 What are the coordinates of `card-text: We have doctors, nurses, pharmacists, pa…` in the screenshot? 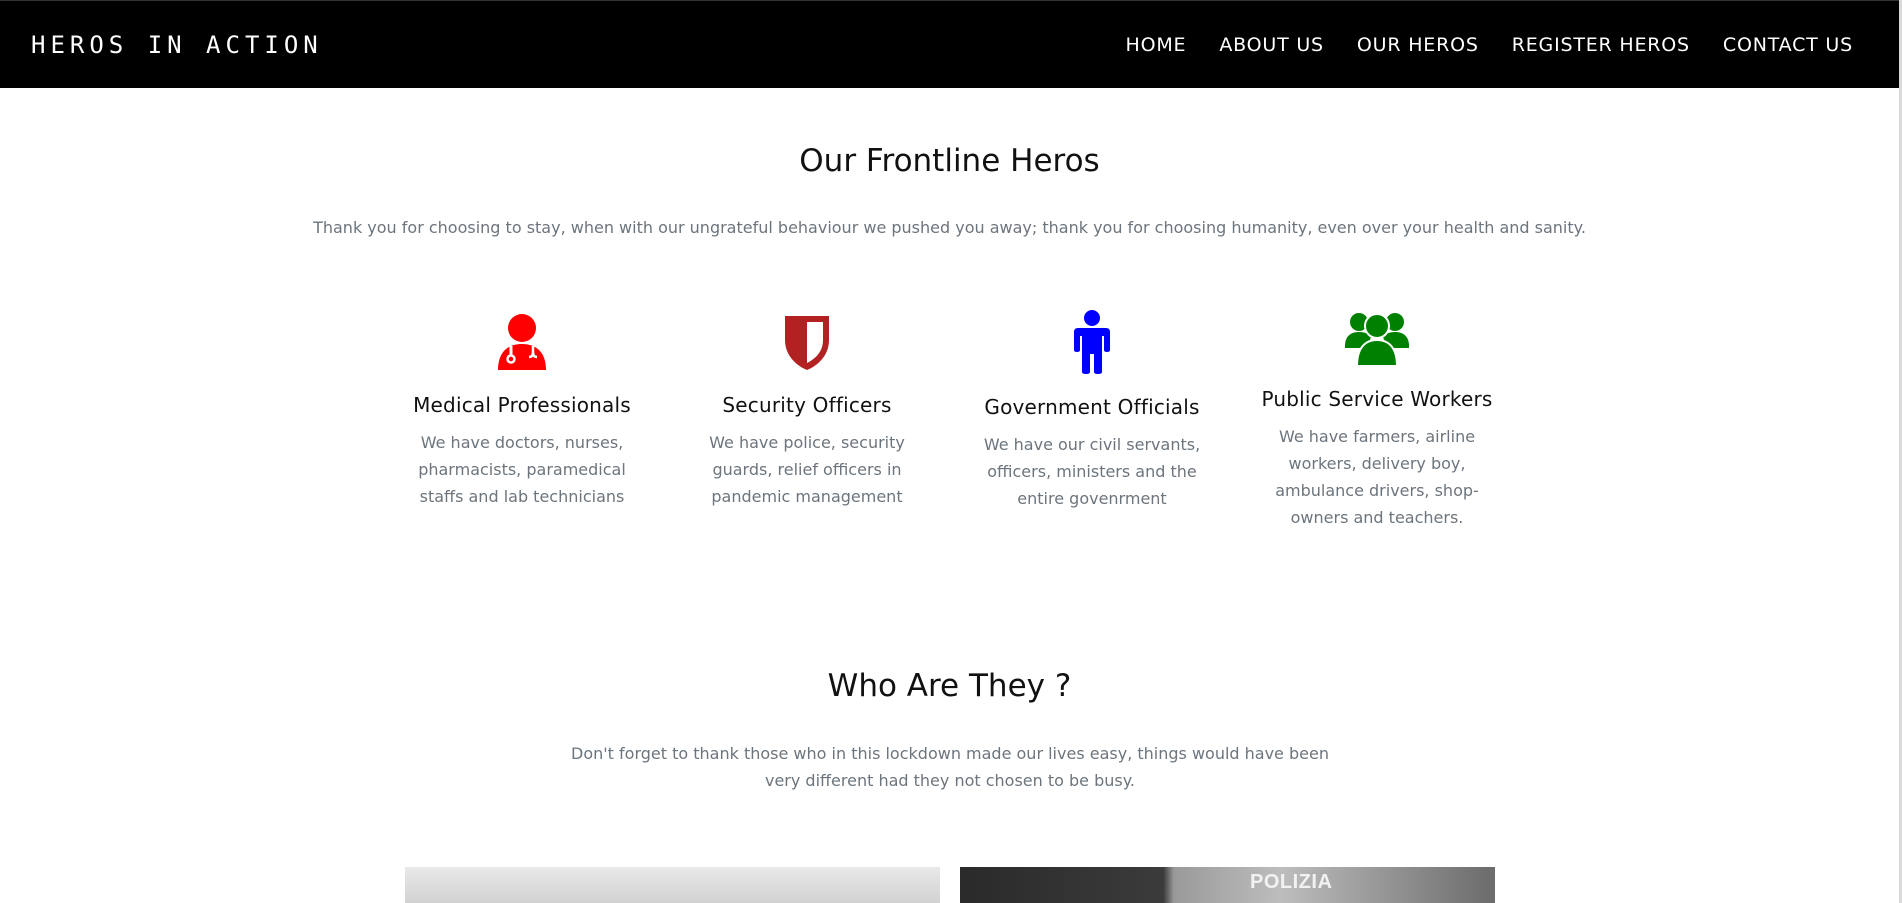 It's located at (522, 469).